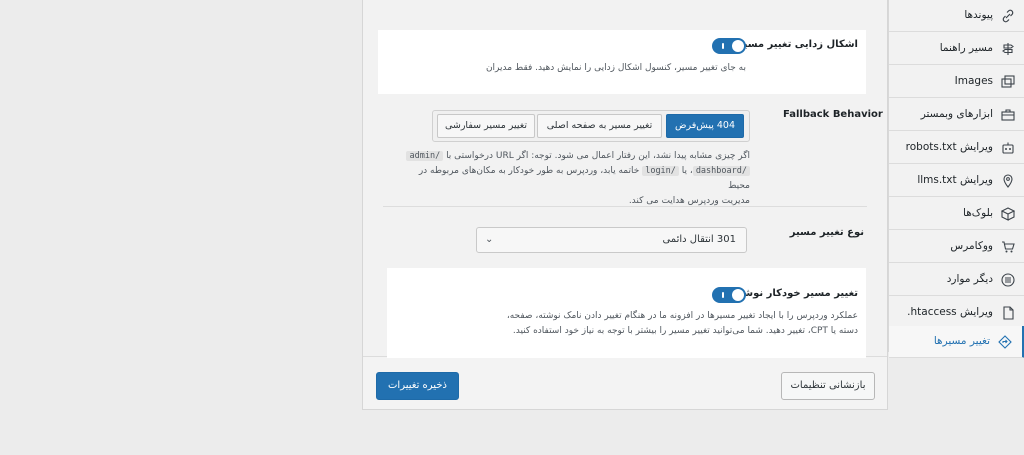 This screenshot has width=1024, height=455. I want to click on code-login: /login, so click(660, 171).